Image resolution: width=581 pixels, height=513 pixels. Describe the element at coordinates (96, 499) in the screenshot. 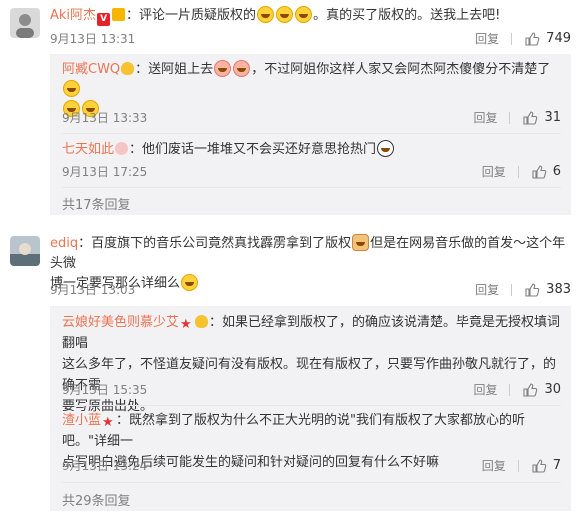

I see `more-replies-link: 共29条回复` at that location.